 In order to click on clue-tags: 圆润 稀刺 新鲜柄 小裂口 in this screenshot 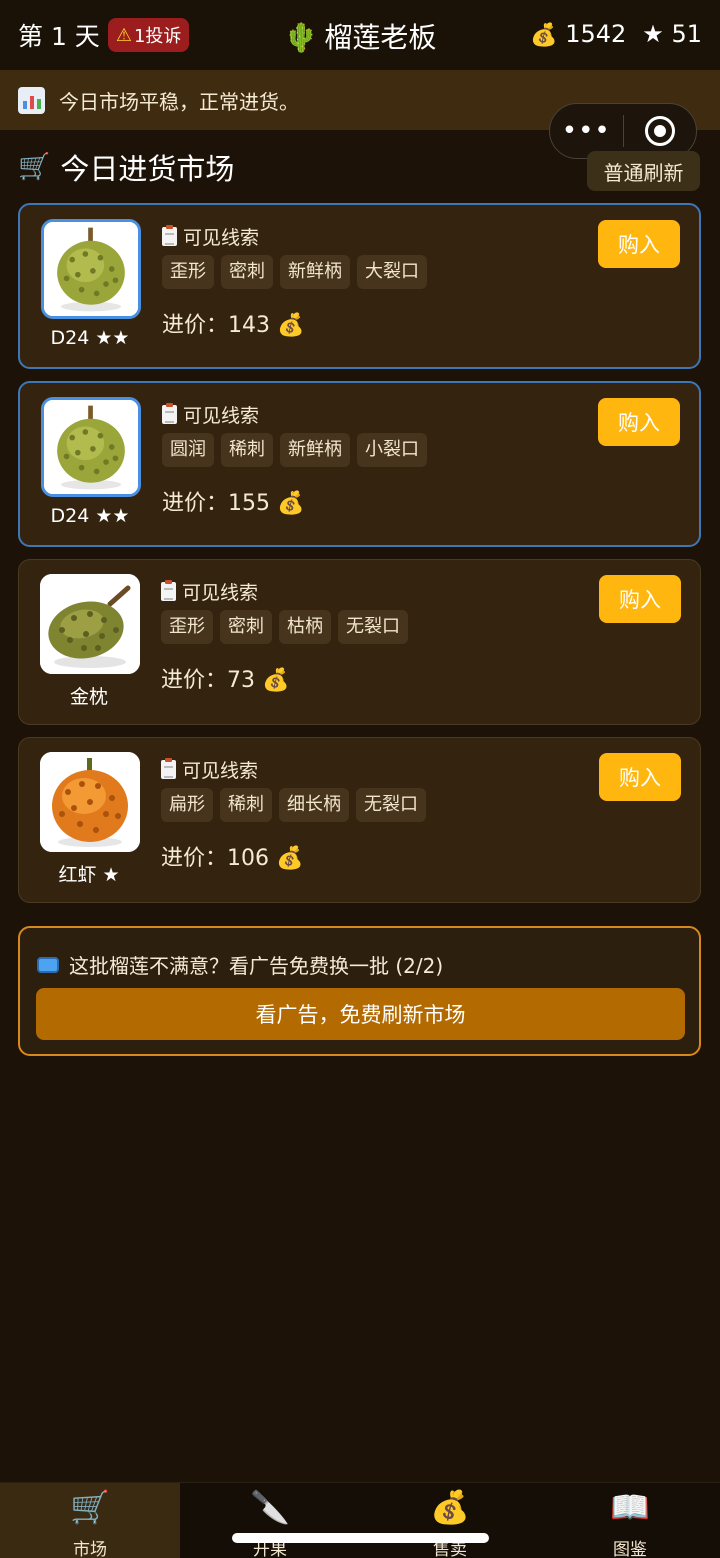, I will do `click(294, 450)`.